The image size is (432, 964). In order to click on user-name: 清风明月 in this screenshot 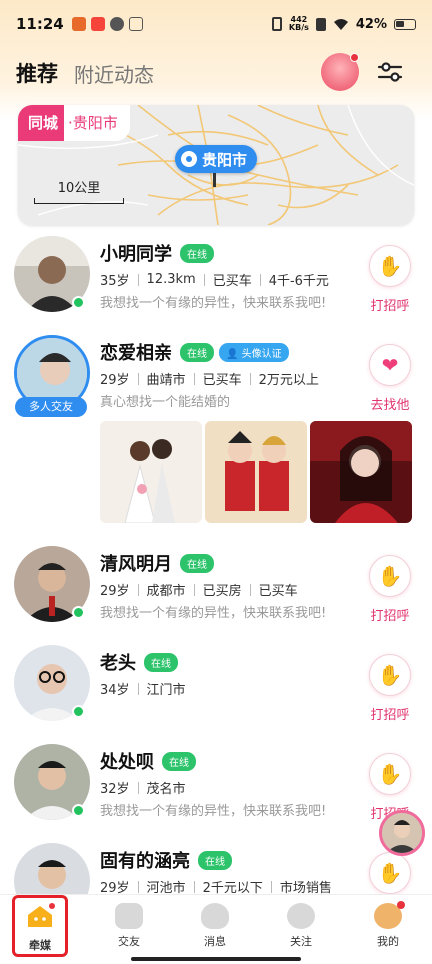, I will do `click(136, 564)`.